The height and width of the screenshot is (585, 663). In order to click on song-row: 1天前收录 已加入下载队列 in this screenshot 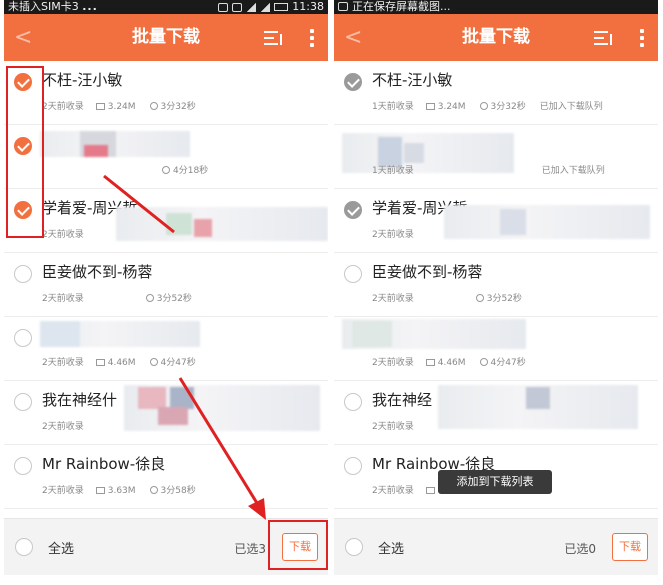, I will do `click(496, 157)`.